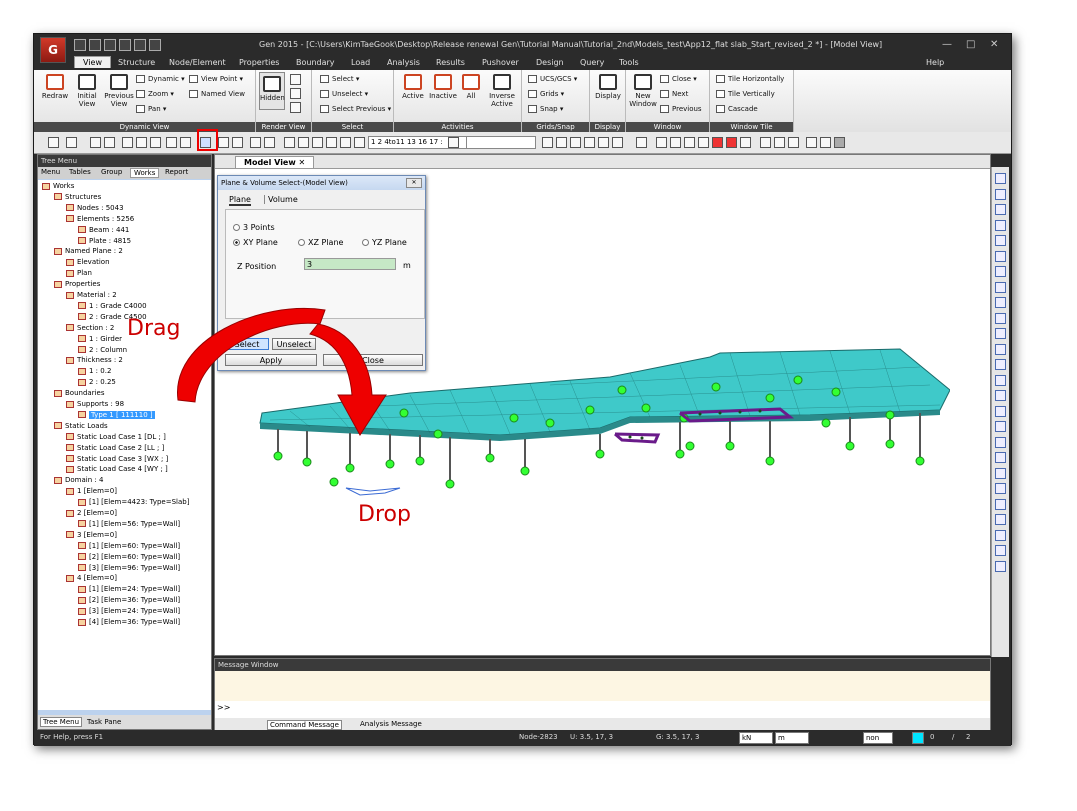 The image size is (1077, 811). I want to click on tree-node: Structures, so click(77, 197).